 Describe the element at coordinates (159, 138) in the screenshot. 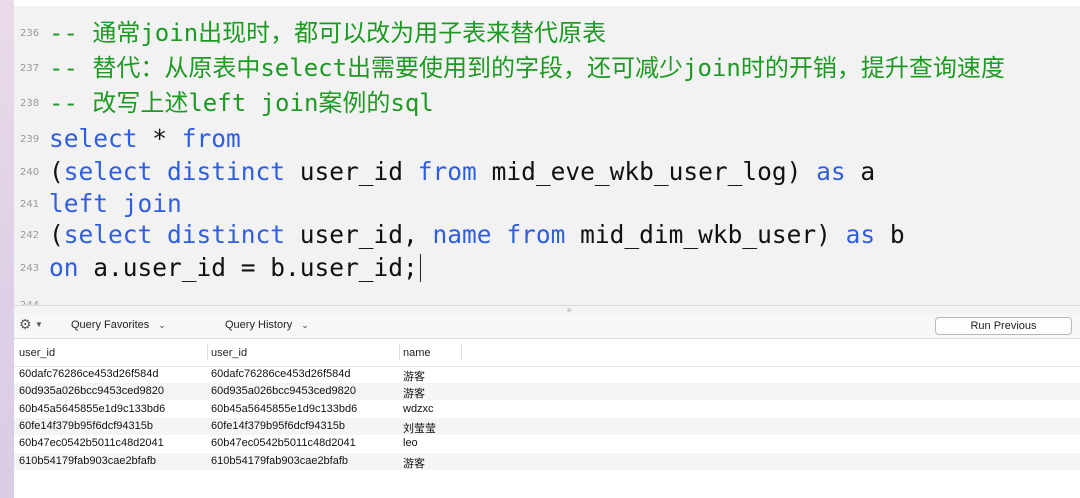

I see `sql-text: *` at that location.